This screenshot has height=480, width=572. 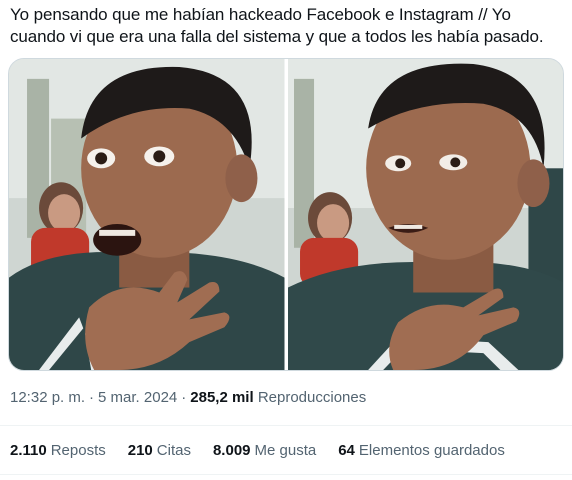 What do you see at coordinates (312, 397) in the screenshot?
I see `views-label: Reproducciones` at bounding box center [312, 397].